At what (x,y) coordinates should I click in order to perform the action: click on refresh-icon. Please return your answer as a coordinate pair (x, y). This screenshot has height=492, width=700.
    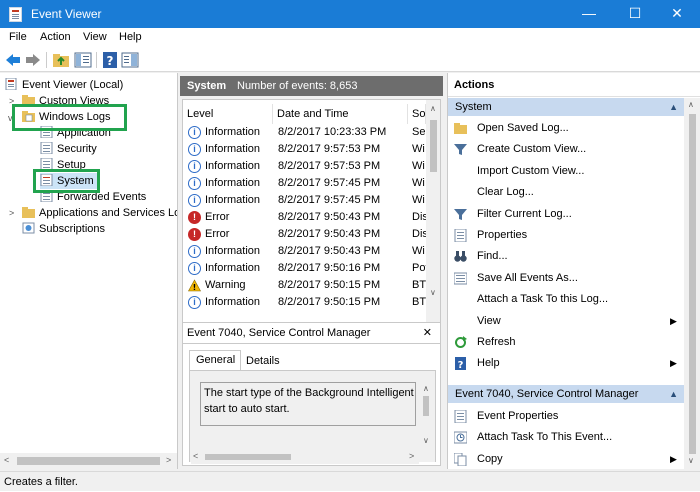
    Looking at the image, I should click on (461, 342).